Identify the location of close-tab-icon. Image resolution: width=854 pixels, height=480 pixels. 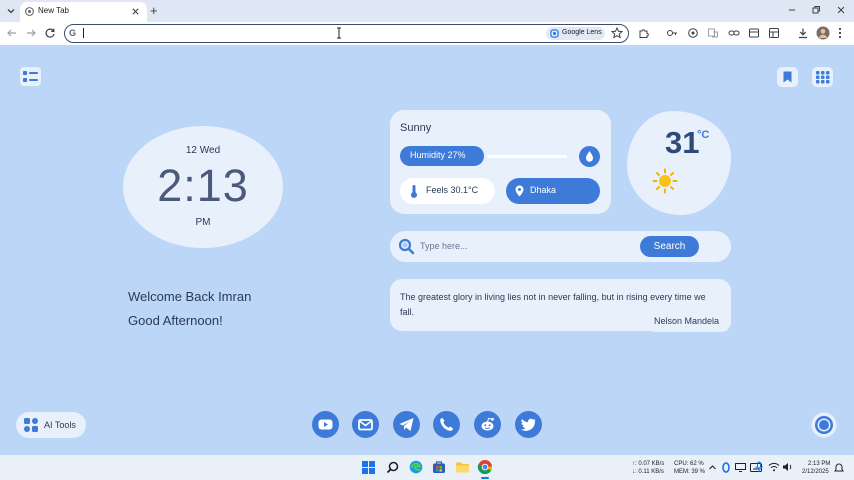
(135, 11).